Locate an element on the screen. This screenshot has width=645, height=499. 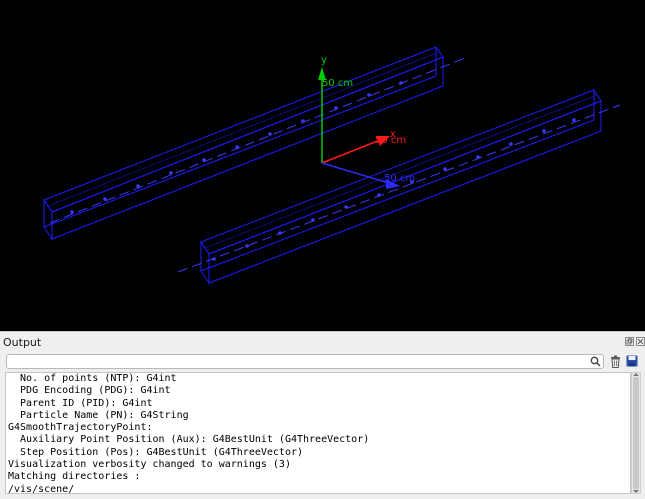
log-line: /vis/scene/ is located at coordinates (41, 488).